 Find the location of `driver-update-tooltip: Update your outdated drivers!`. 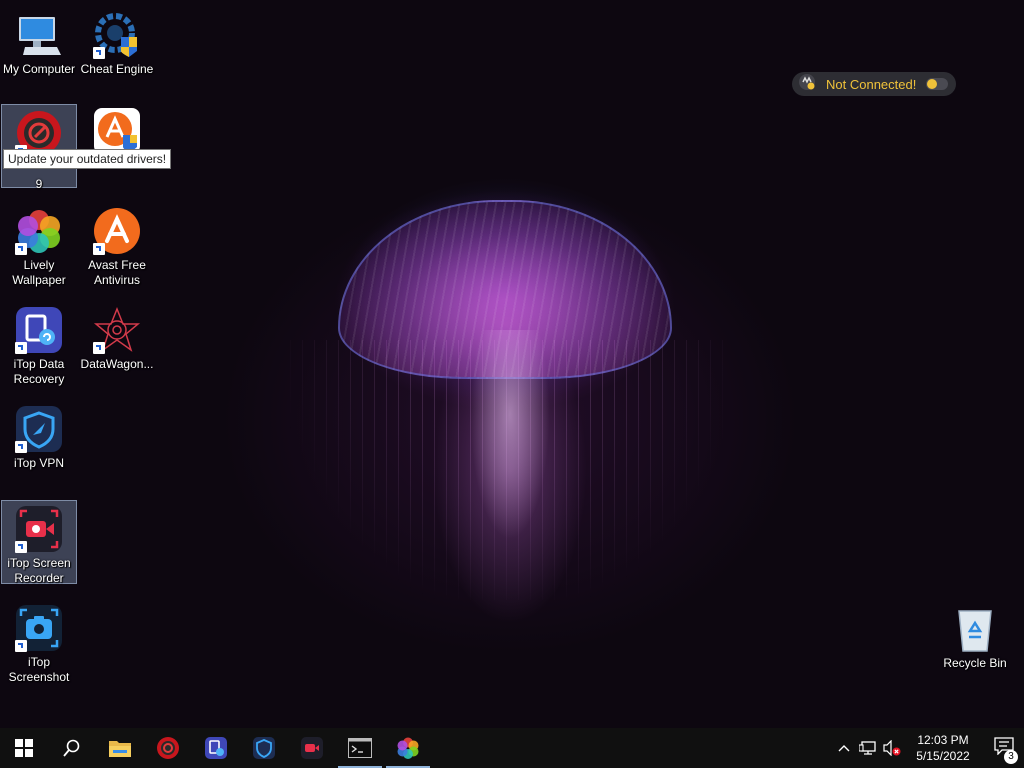

driver-update-tooltip: Update your outdated drivers! is located at coordinates (87, 159).